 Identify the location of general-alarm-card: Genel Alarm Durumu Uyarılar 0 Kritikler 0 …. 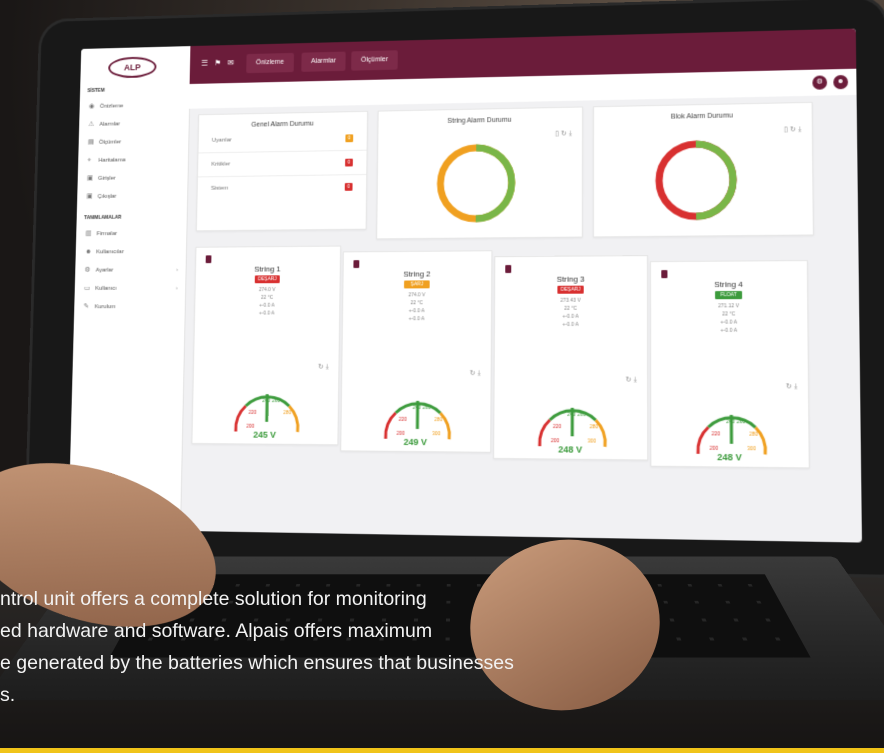
(282, 171).